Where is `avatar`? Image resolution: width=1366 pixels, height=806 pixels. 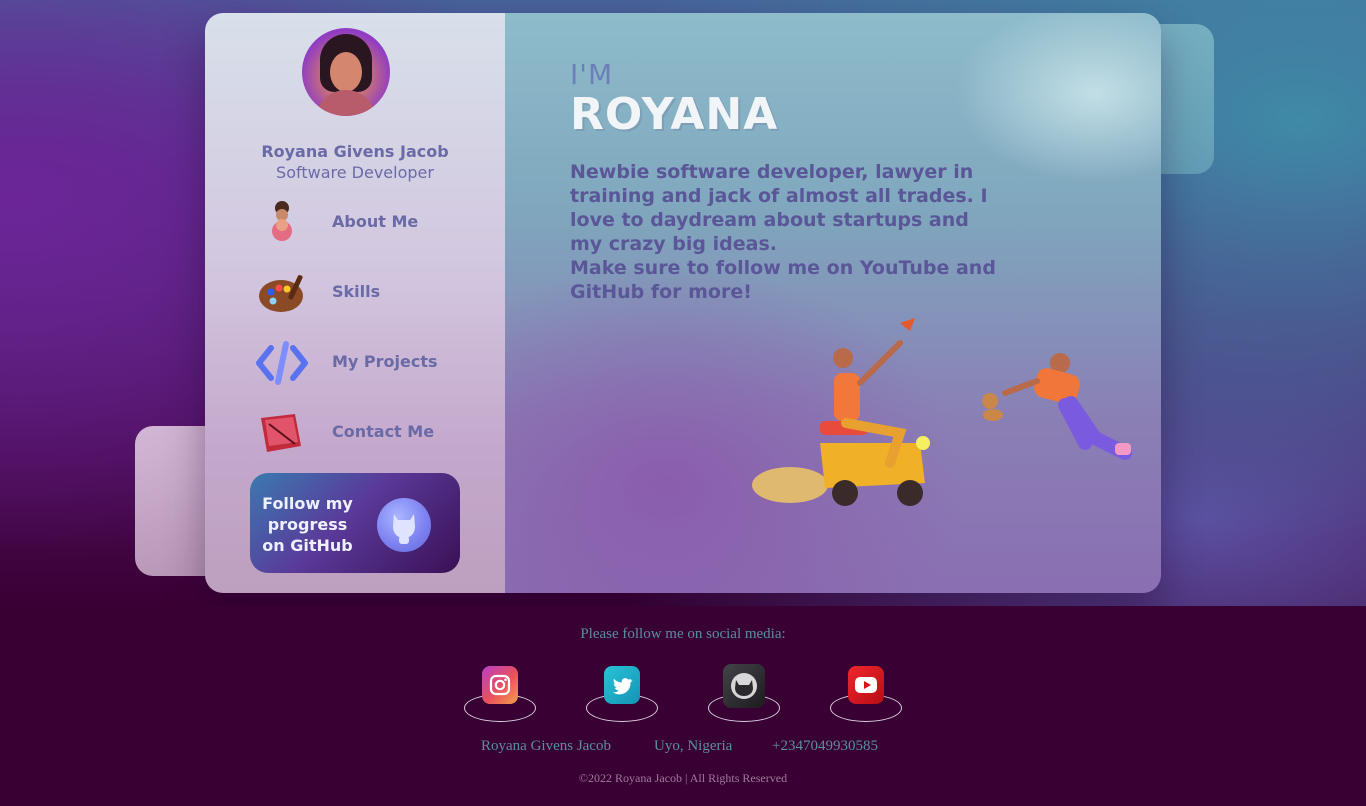 avatar is located at coordinates (346, 72).